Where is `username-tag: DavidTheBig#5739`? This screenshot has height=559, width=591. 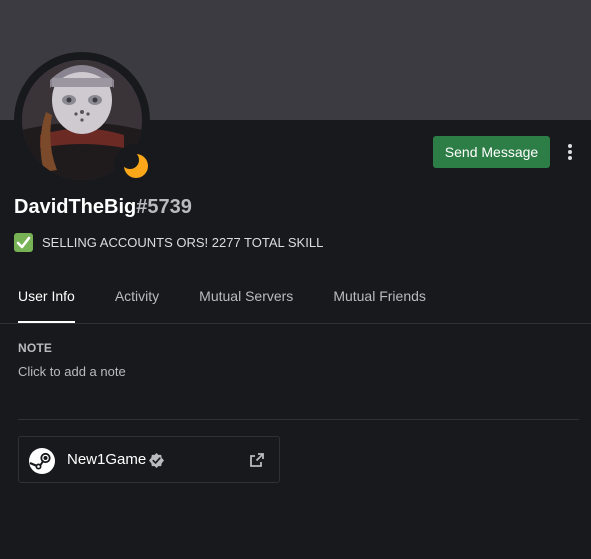
username-tag: DavidTheBig#5739 is located at coordinates (103, 207).